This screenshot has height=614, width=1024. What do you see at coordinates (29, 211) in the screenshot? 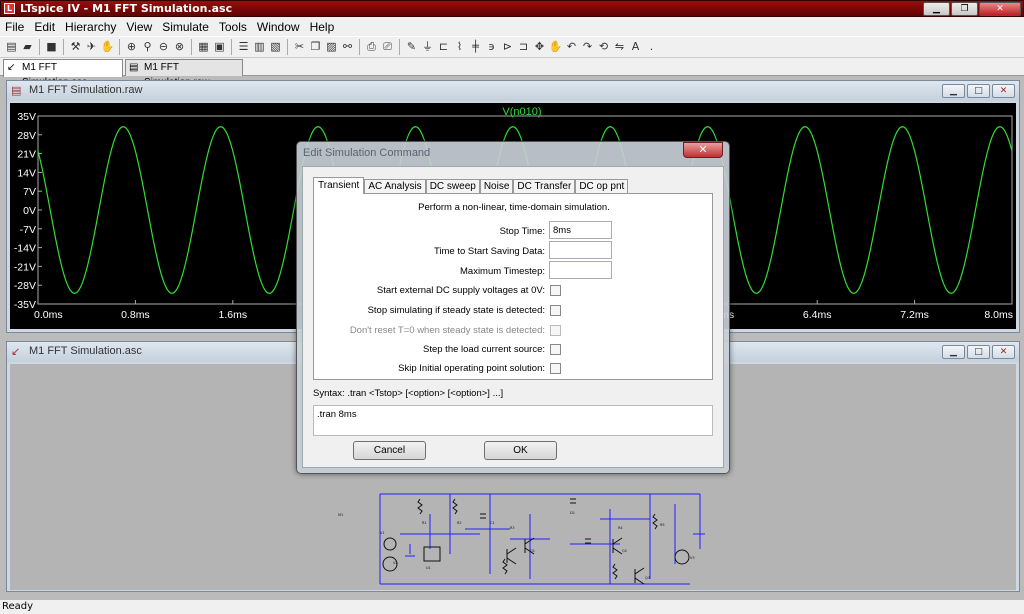
I see `y-tick-label: 0V` at bounding box center [29, 211].